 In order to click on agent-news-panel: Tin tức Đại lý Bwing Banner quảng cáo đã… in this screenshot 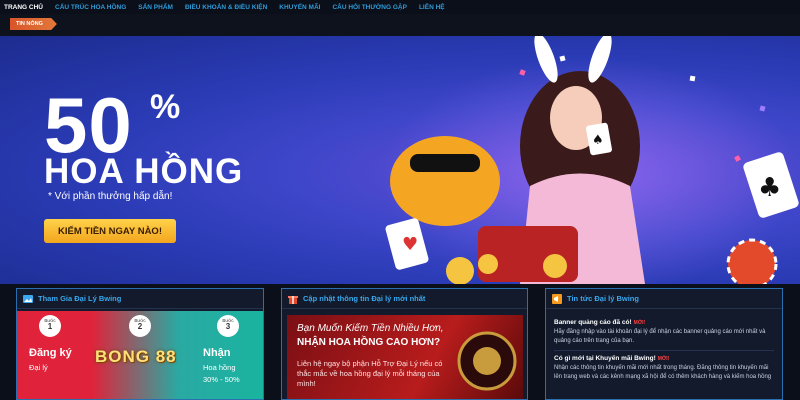, I will do `click(664, 344)`.